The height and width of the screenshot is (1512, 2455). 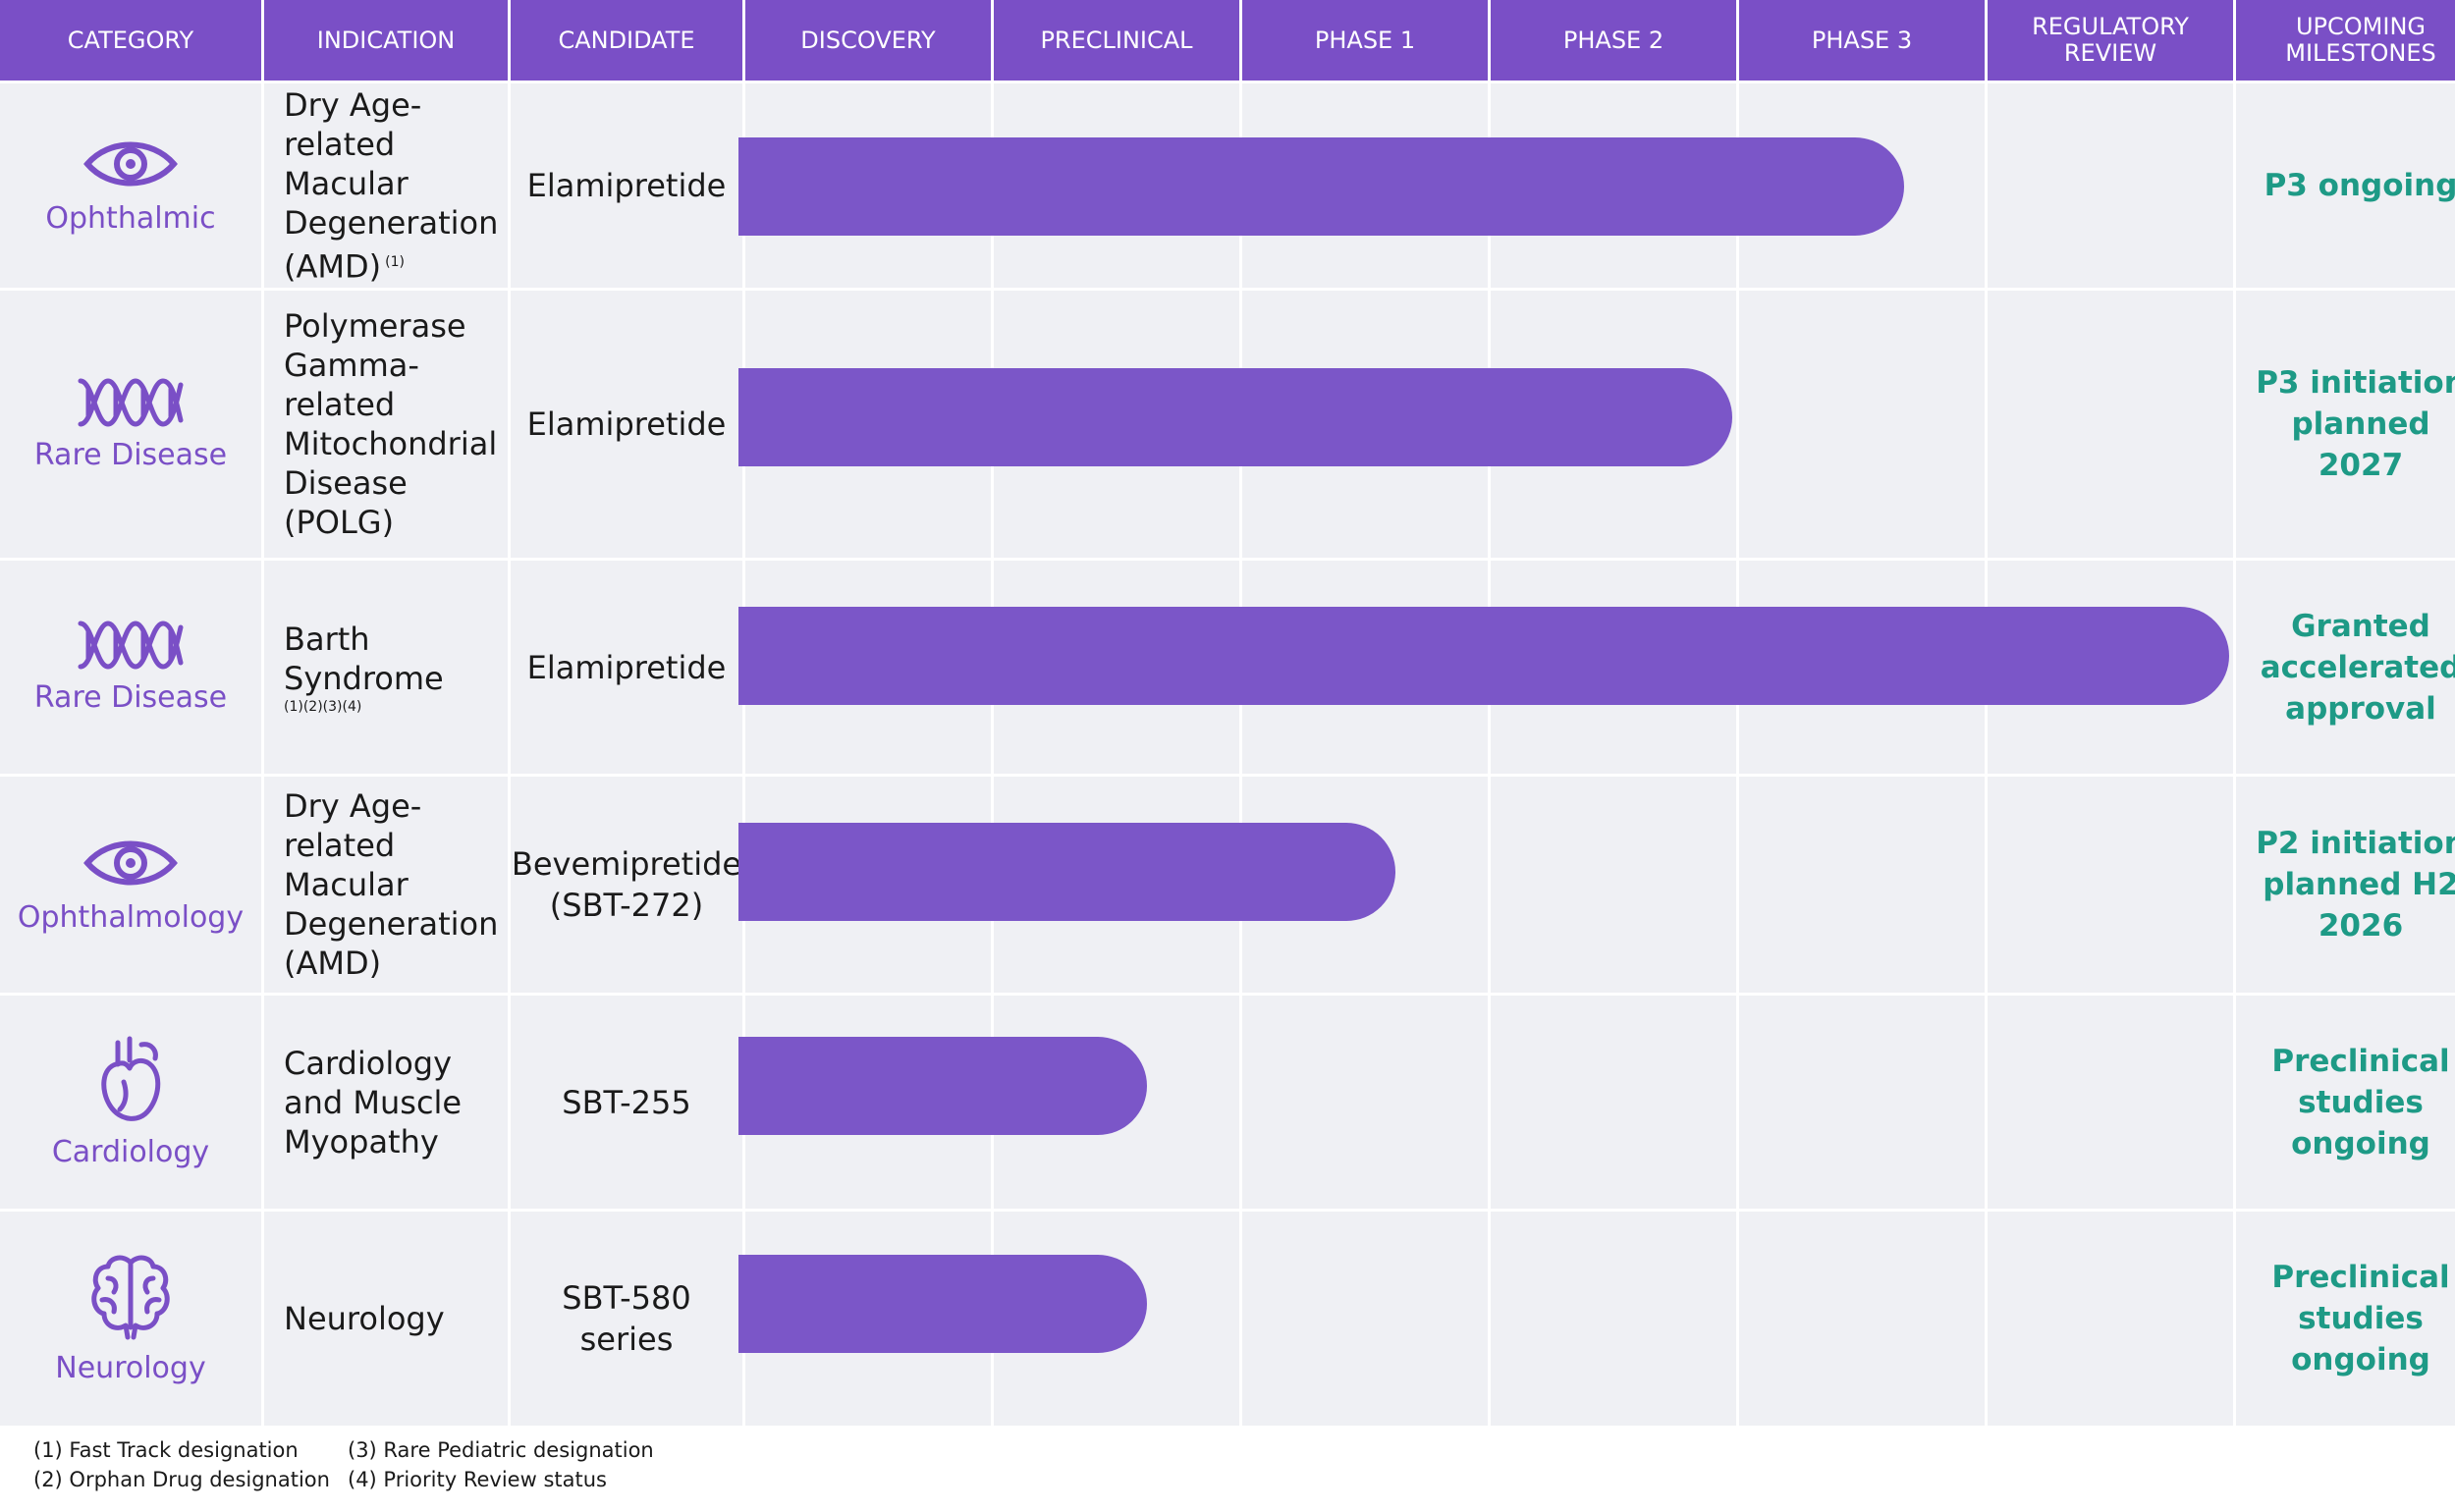 I want to click on header-discovery: DISCOVERY, so click(x=868, y=40).